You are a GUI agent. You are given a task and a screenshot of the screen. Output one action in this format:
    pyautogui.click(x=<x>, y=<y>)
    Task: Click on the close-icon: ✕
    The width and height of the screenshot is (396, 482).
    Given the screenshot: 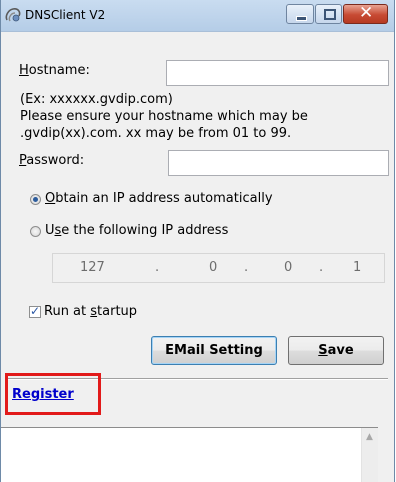 What is the action you would take?
    pyautogui.click(x=366, y=13)
    